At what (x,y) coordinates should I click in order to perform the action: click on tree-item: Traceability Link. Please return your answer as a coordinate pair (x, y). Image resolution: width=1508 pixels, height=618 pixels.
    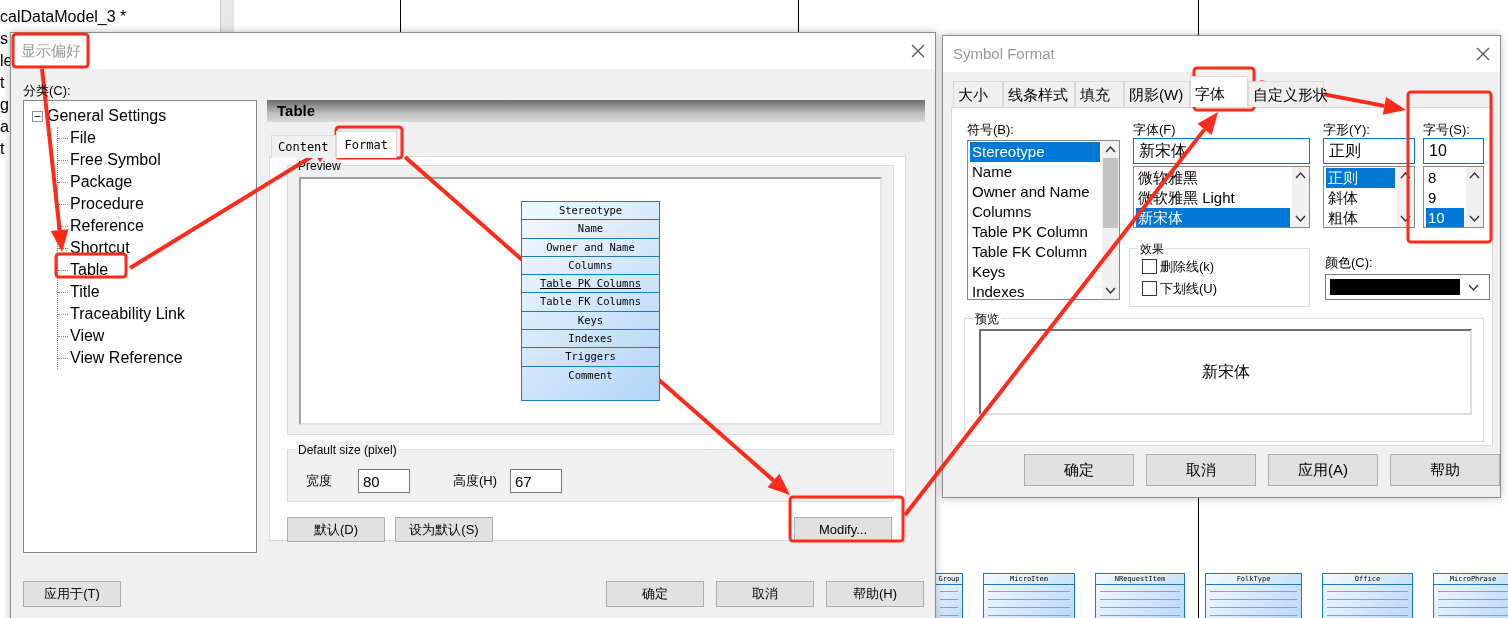
    Looking at the image, I should click on (127, 314).